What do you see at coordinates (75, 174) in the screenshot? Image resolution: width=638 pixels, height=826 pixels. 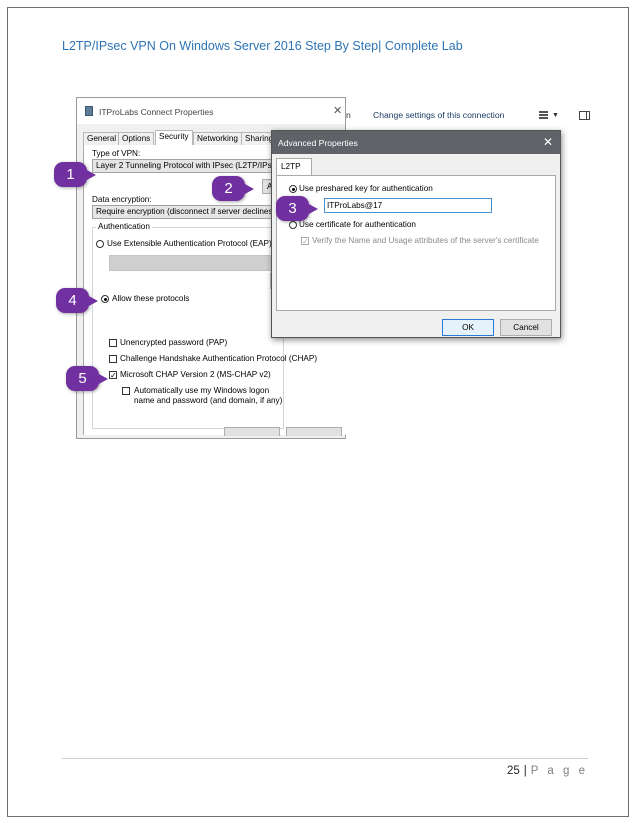 I see `callout-1: 1` at bounding box center [75, 174].